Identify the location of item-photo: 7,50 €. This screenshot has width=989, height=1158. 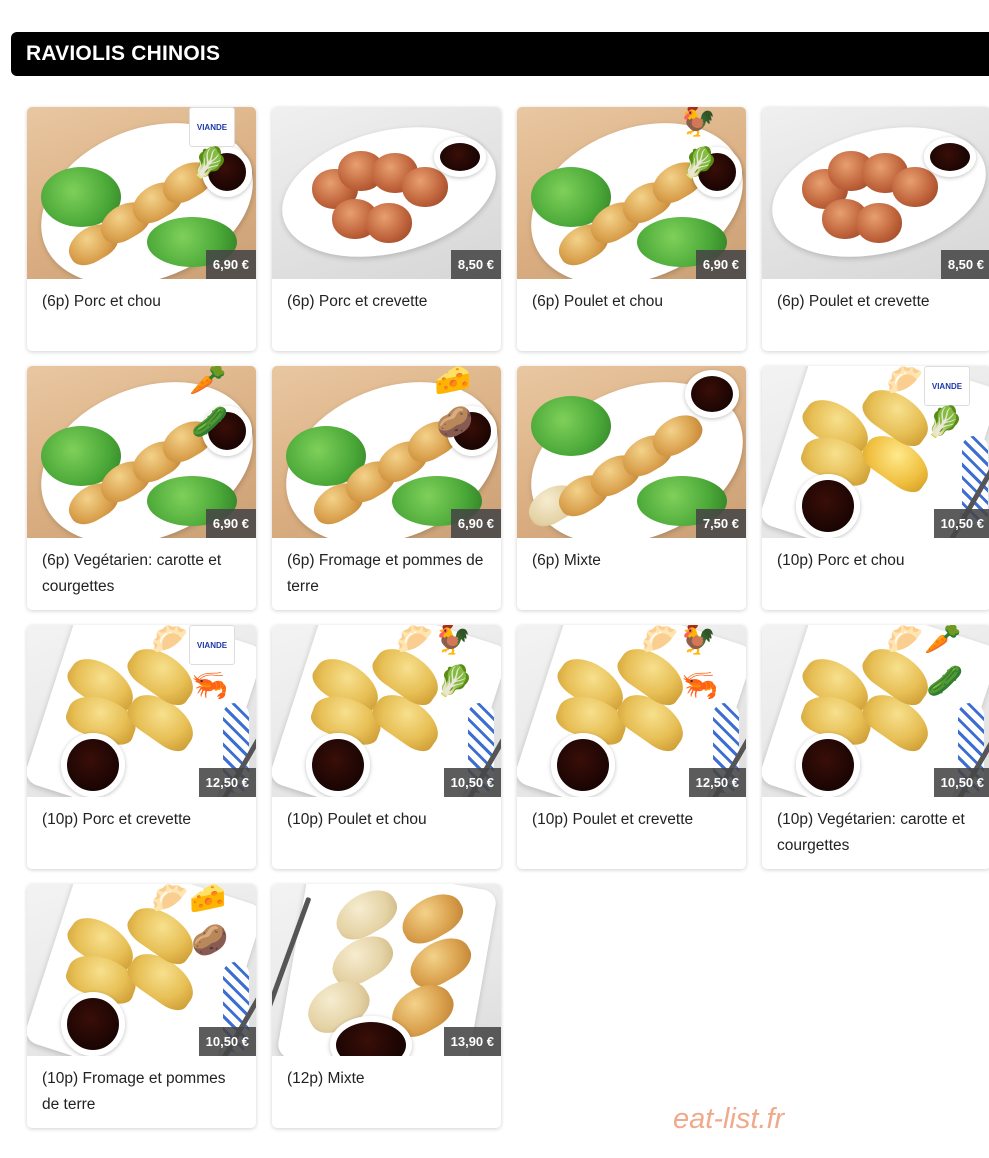
(631, 452).